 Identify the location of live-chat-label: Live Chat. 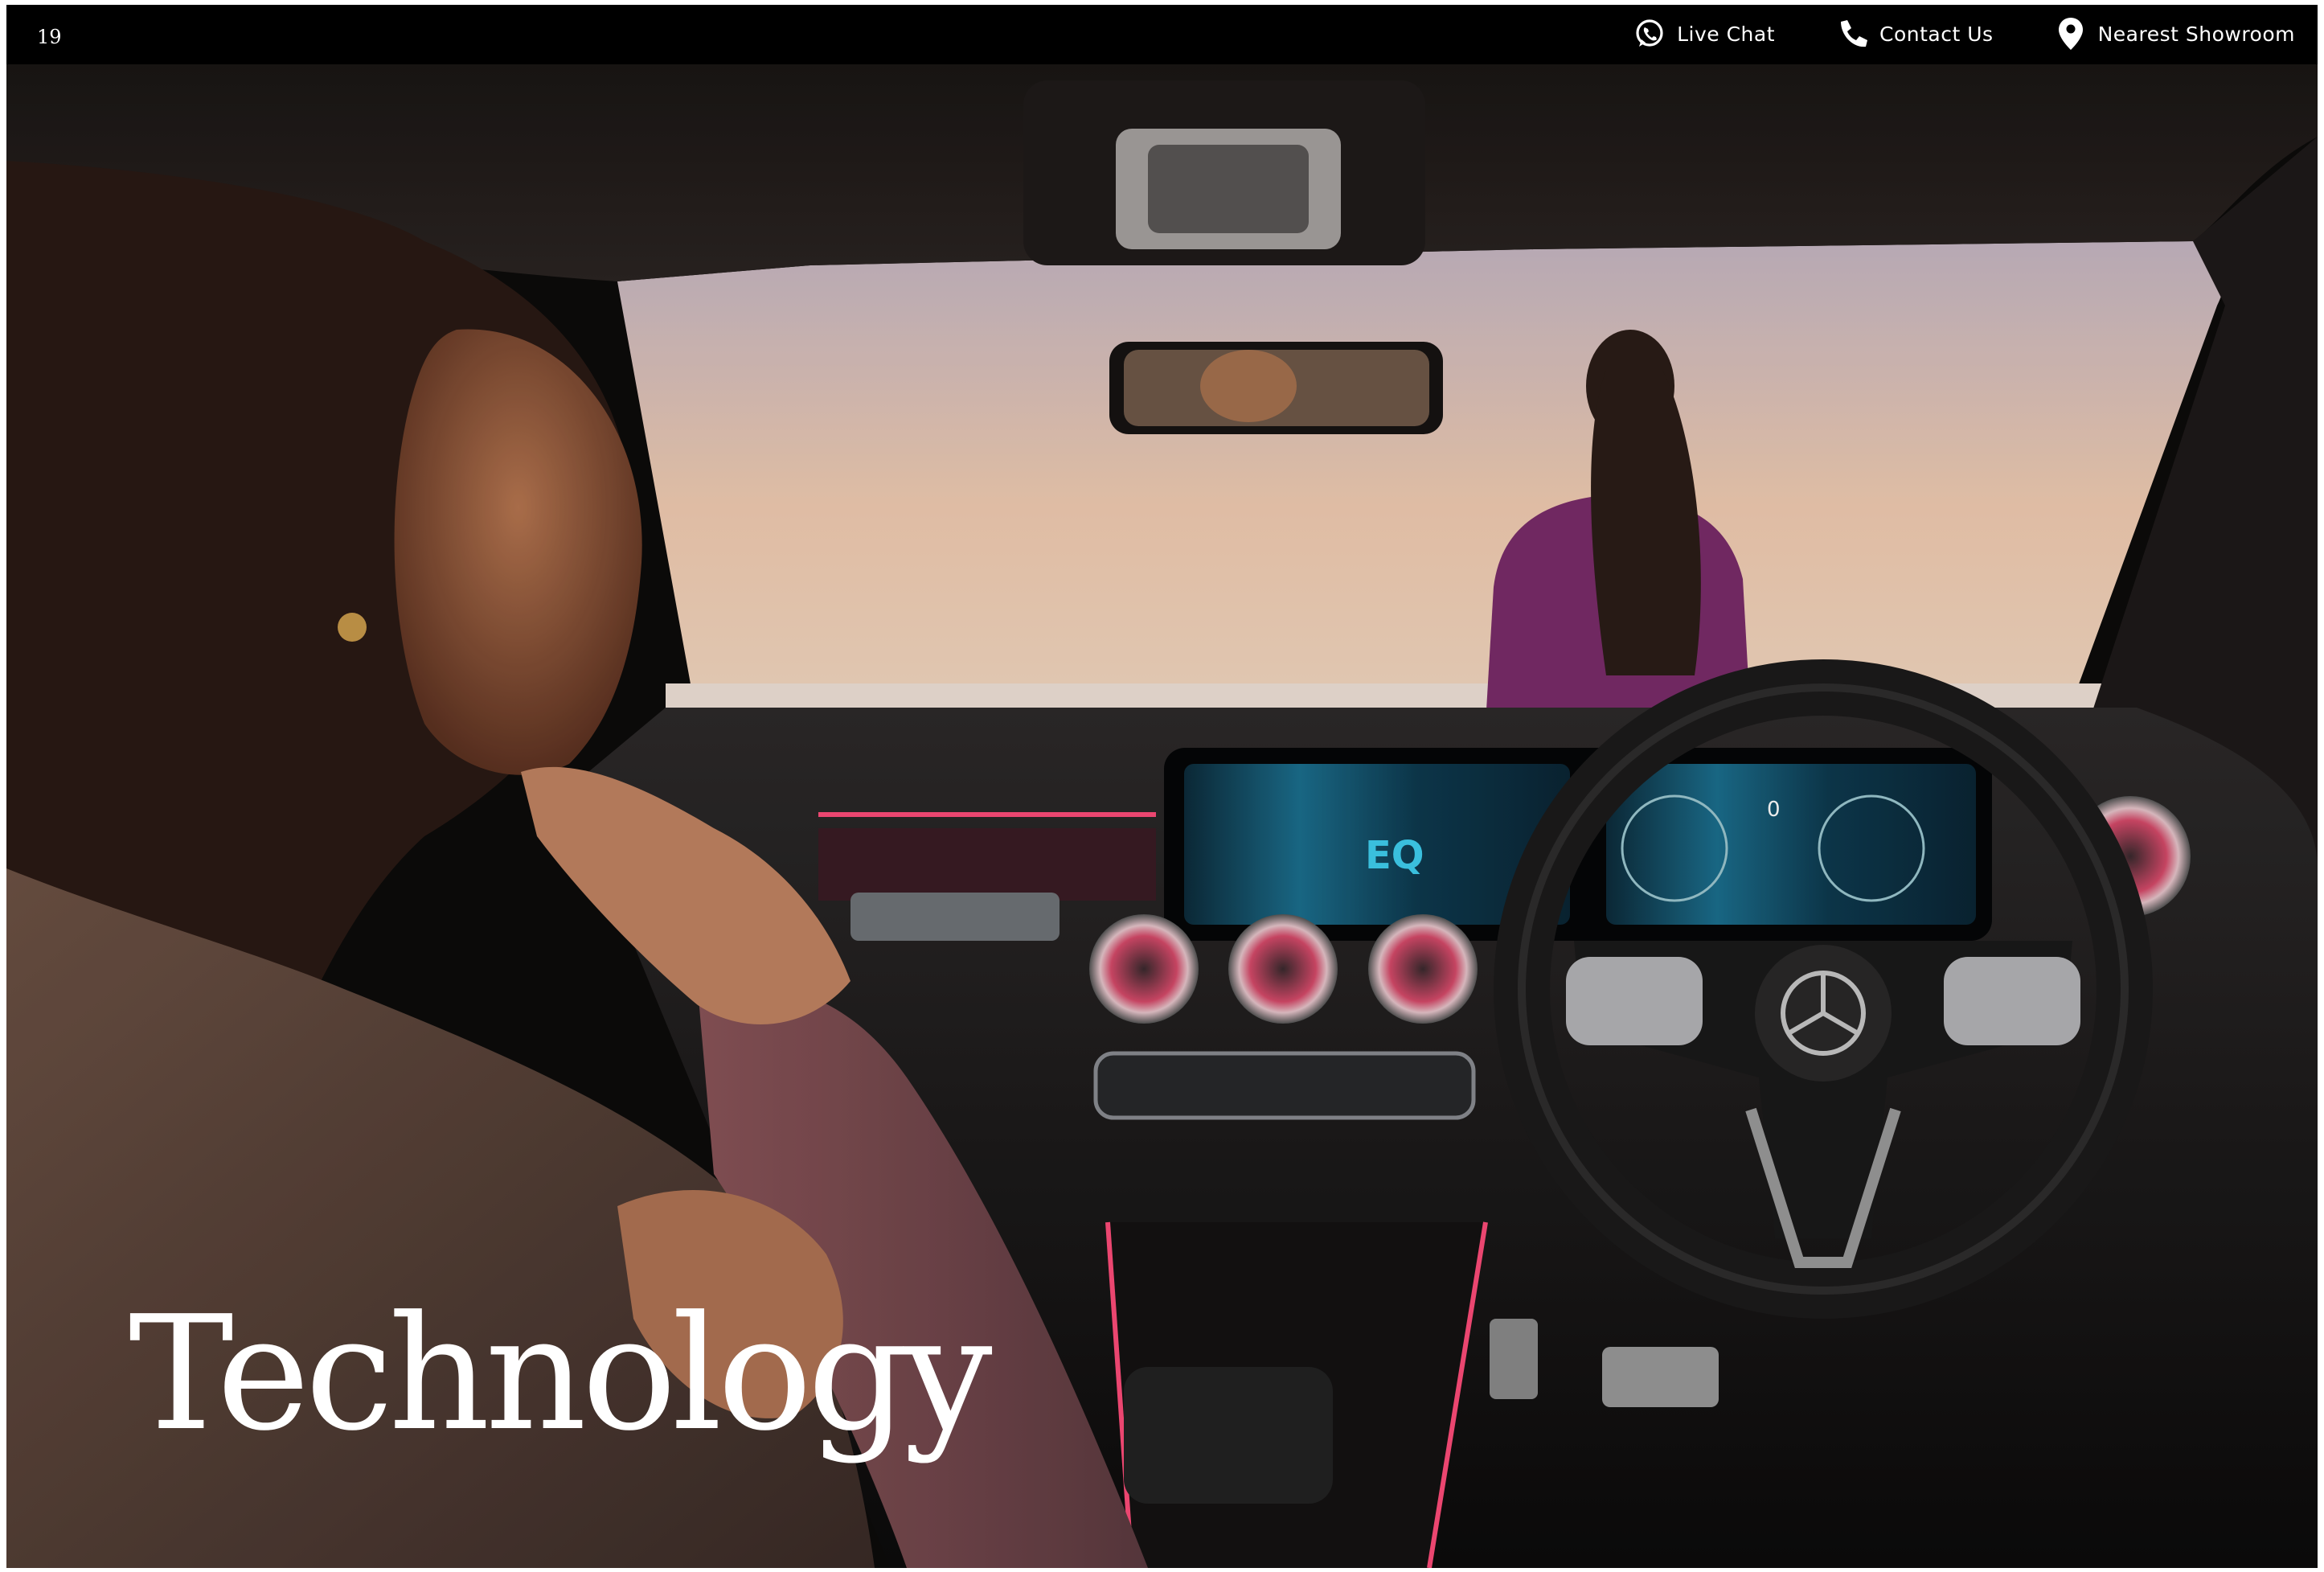
(1726, 34).